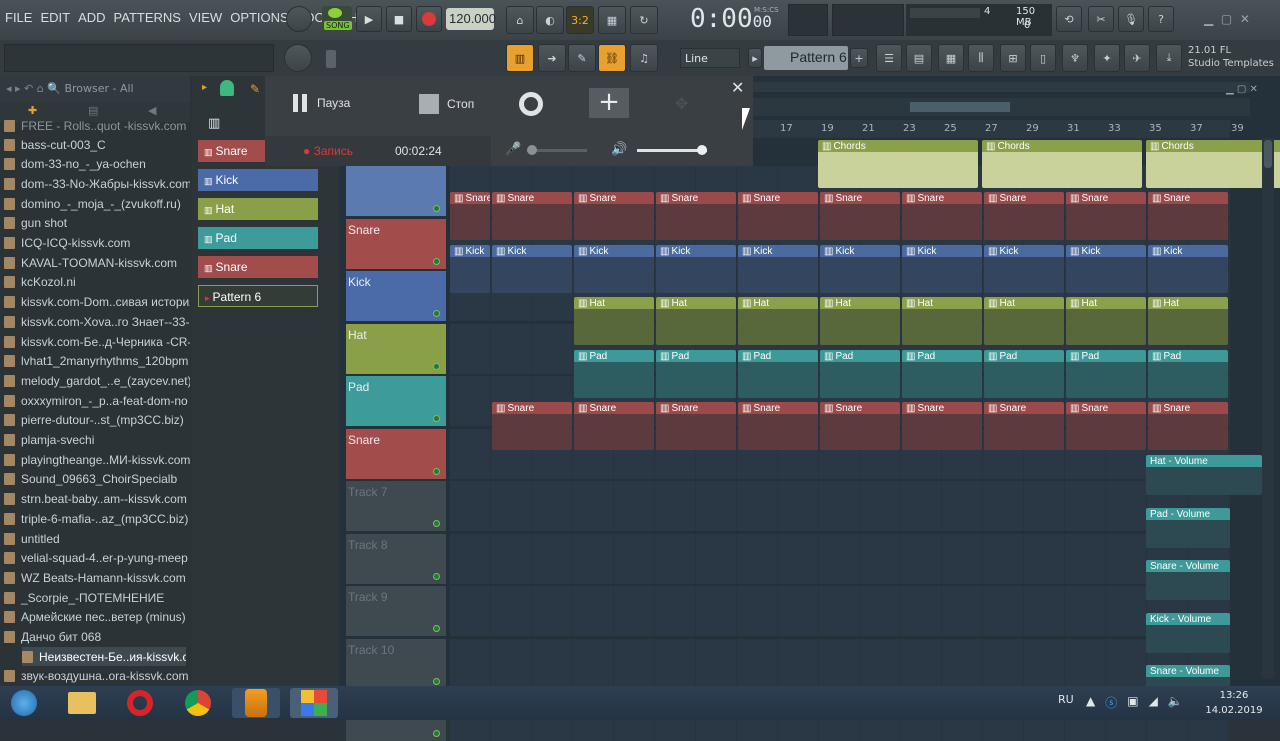  What do you see at coordinates (1204, 475) in the screenshot?
I see `clip-automation: Hat - Volume` at bounding box center [1204, 475].